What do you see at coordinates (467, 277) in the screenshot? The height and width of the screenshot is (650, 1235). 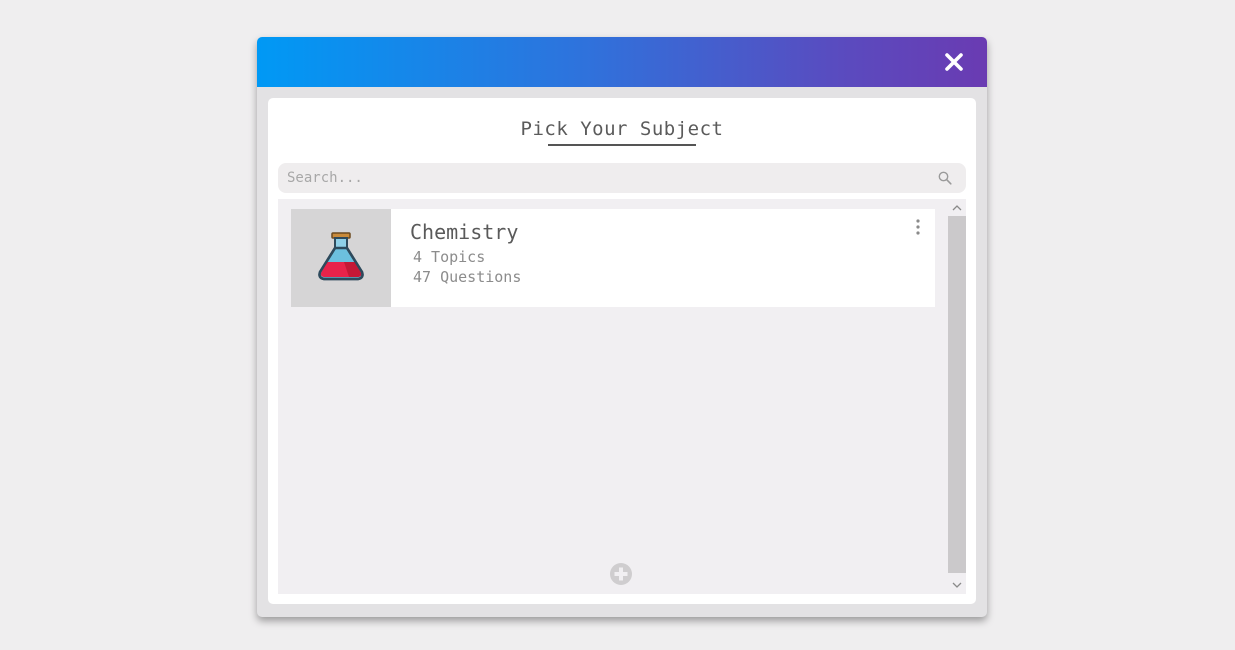 I see `subject-questions-count: 47 Questions` at bounding box center [467, 277].